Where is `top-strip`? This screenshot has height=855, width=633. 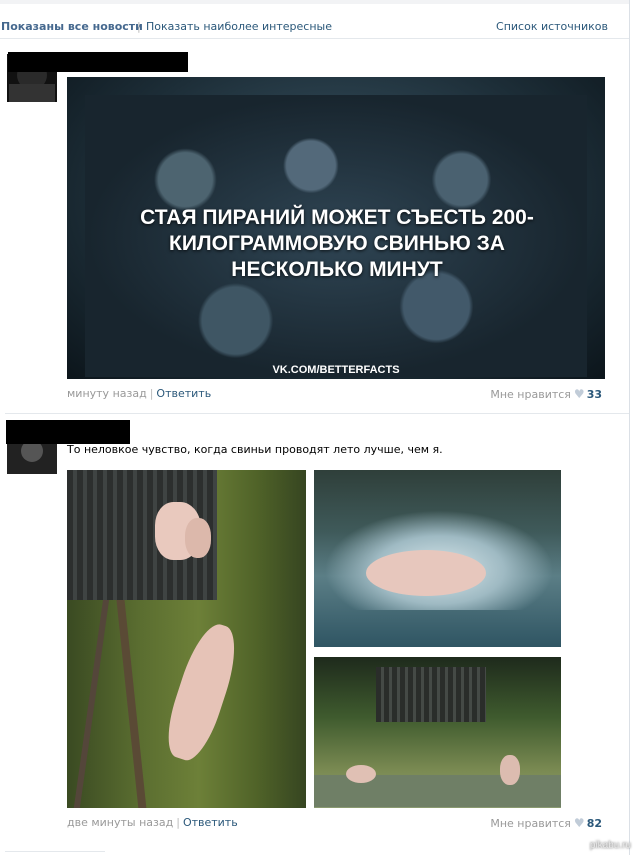 top-strip is located at coordinates (314, 2).